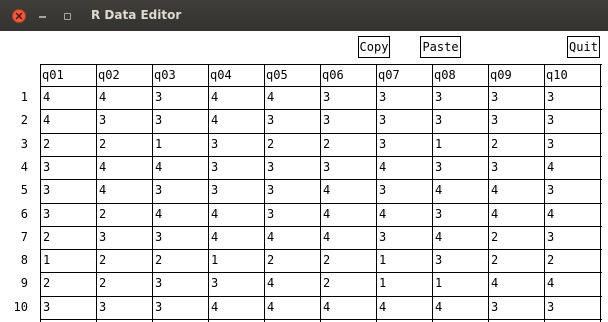 This screenshot has width=608, height=322. Describe the element at coordinates (277, 75) in the screenshot. I see `column-header-q05: q05` at that location.